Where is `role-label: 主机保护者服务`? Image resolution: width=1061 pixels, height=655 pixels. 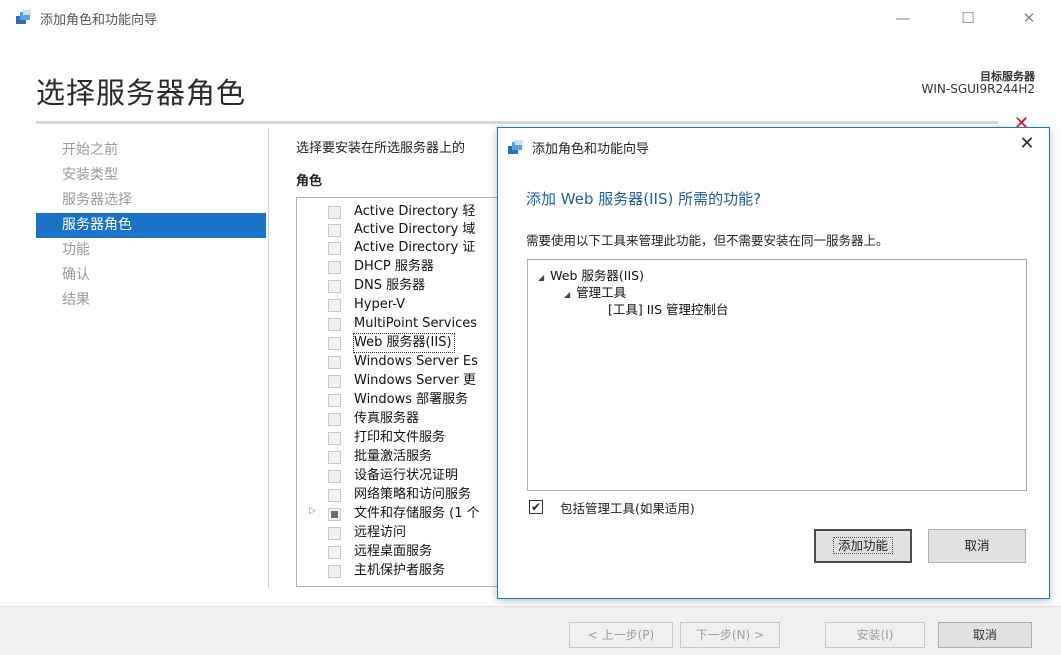
role-label: 主机保护者服务 is located at coordinates (400, 570).